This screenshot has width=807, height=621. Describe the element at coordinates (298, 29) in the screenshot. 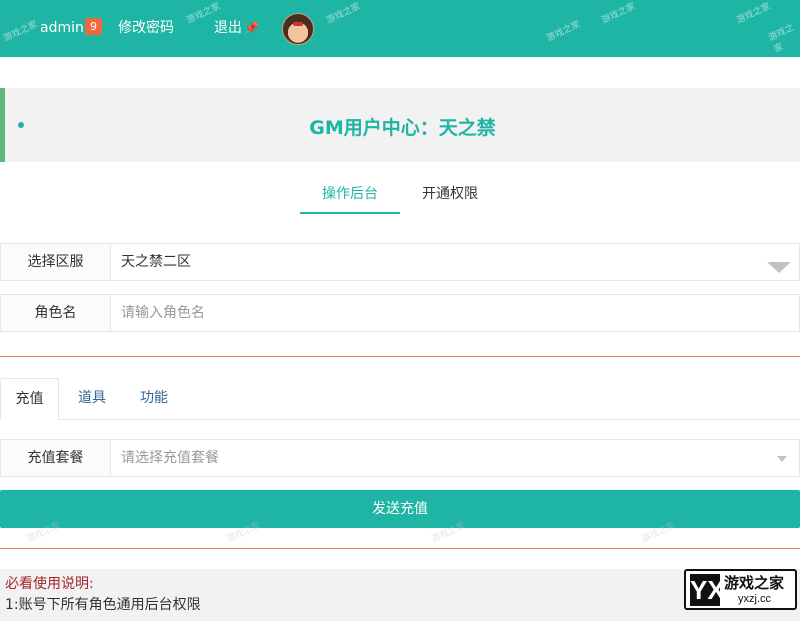

I see `user-avatar` at that location.